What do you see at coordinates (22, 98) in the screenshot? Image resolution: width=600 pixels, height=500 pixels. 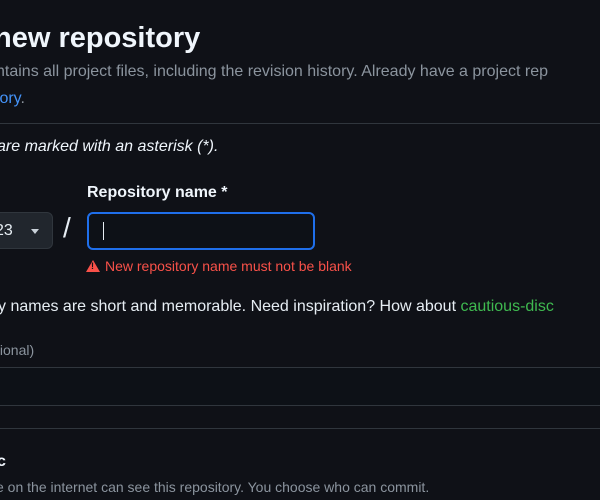 I see `import-link-suffix: .` at bounding box center [22, 98].